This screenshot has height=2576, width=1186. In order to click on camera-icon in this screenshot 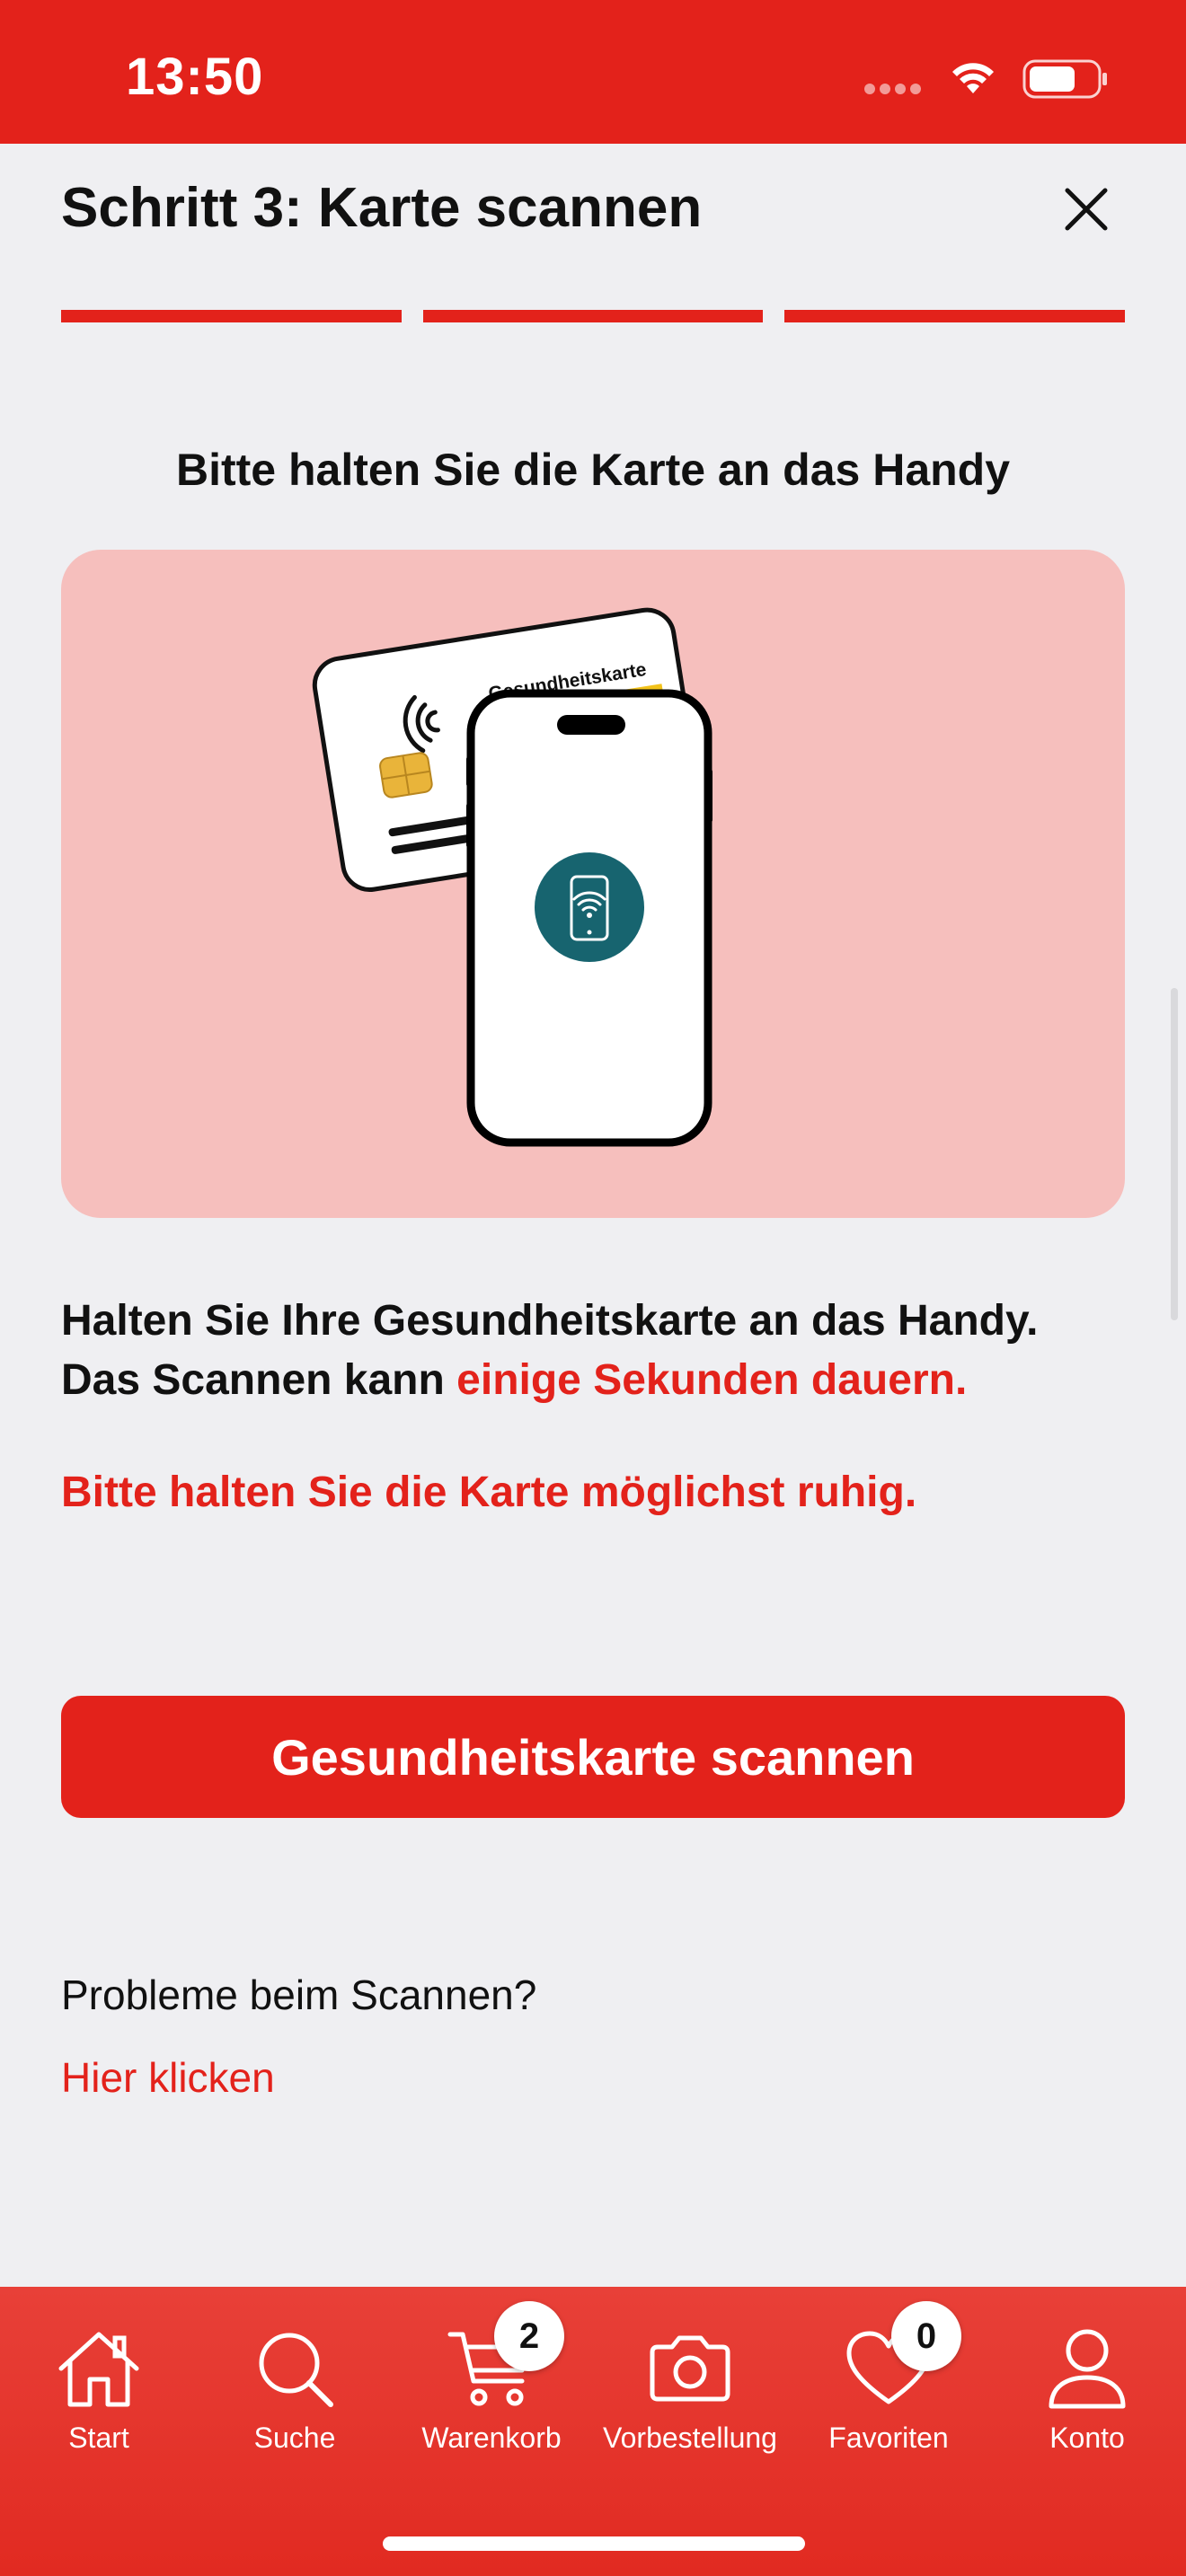, I will do `click(690, 2368)`.